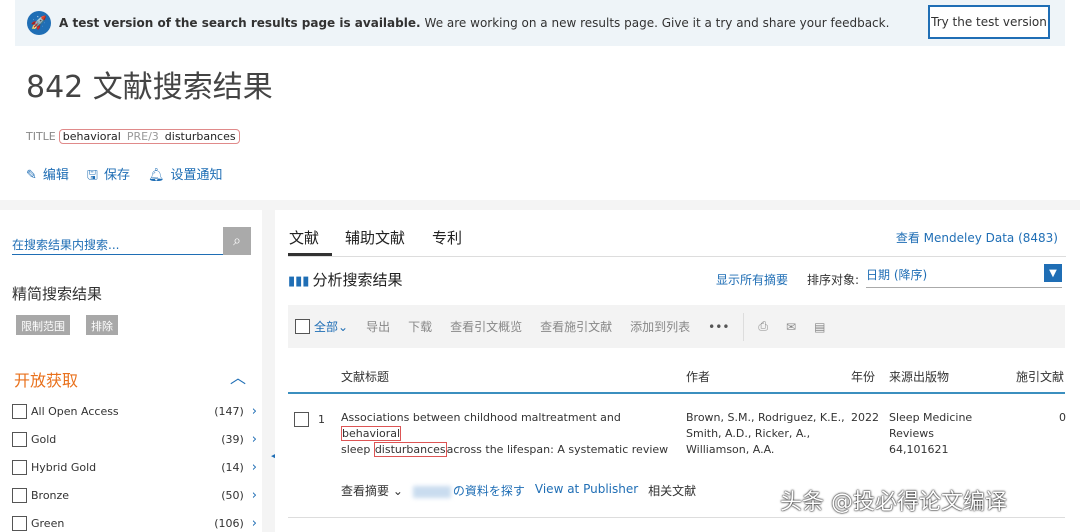 This screenshot has width=1080, height=532. Describe the element at coordinates (321, 419) in the screenshot. I see `row-number: 1` at that location.